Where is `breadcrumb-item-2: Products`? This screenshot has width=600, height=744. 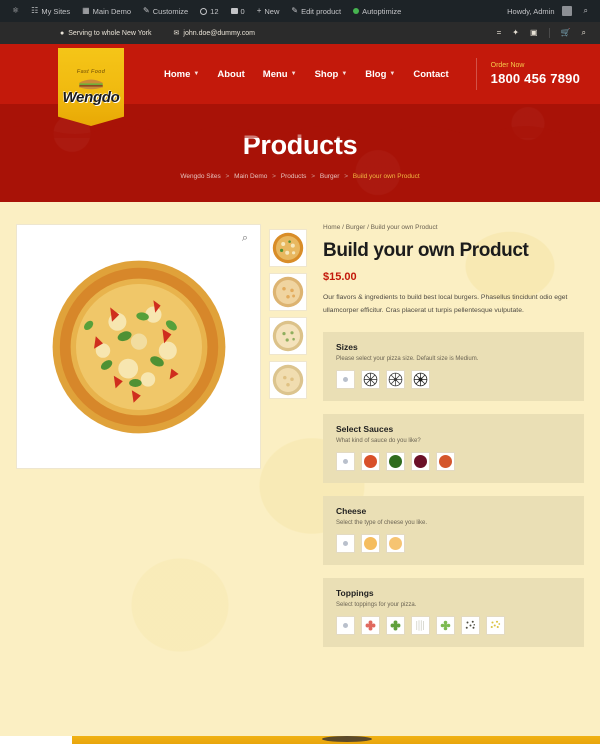
breadcrumb-item-2: Products is located at coordinates (294, 176).